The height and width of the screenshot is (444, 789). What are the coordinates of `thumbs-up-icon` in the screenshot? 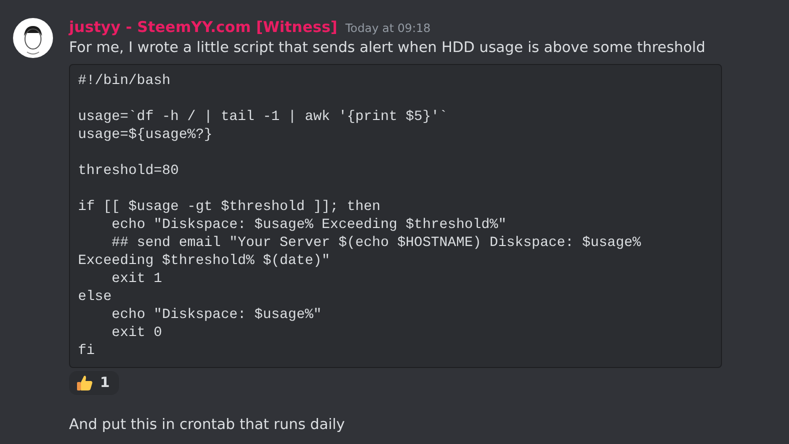 It's located at (85, 383).